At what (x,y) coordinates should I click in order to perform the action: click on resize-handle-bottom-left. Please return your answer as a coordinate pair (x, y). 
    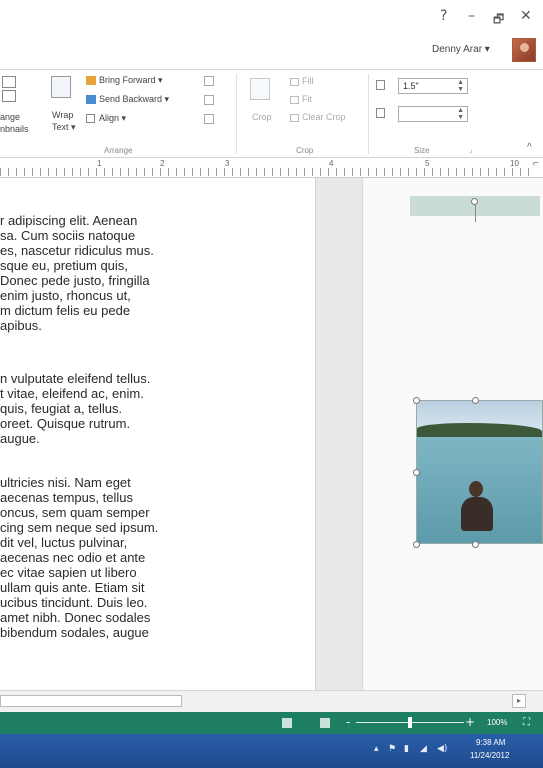
    Looking at the image, I should click on (416, 544).